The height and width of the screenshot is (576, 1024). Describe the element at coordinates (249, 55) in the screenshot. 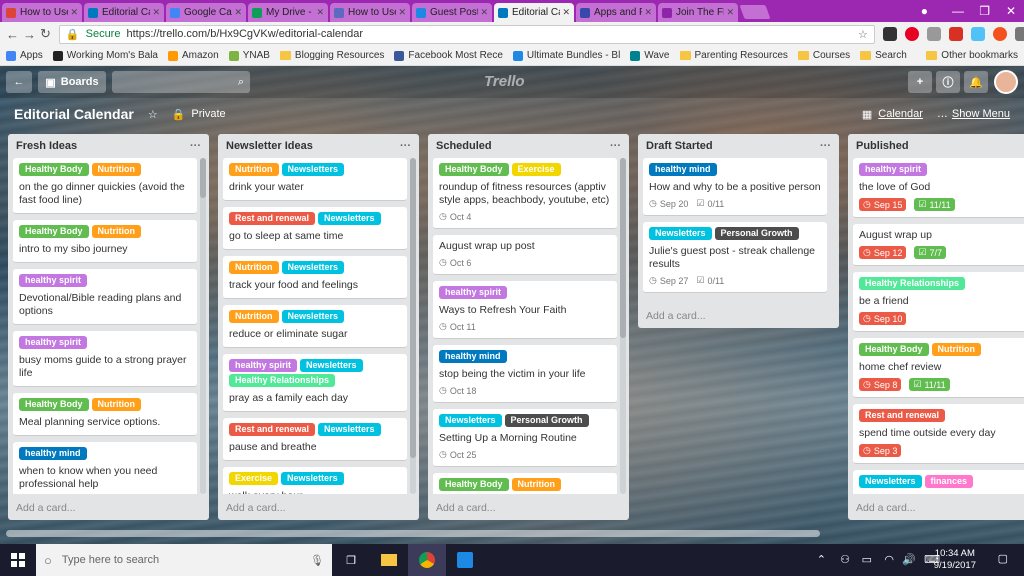

I see `bookmark-item: YNAB` at that location.